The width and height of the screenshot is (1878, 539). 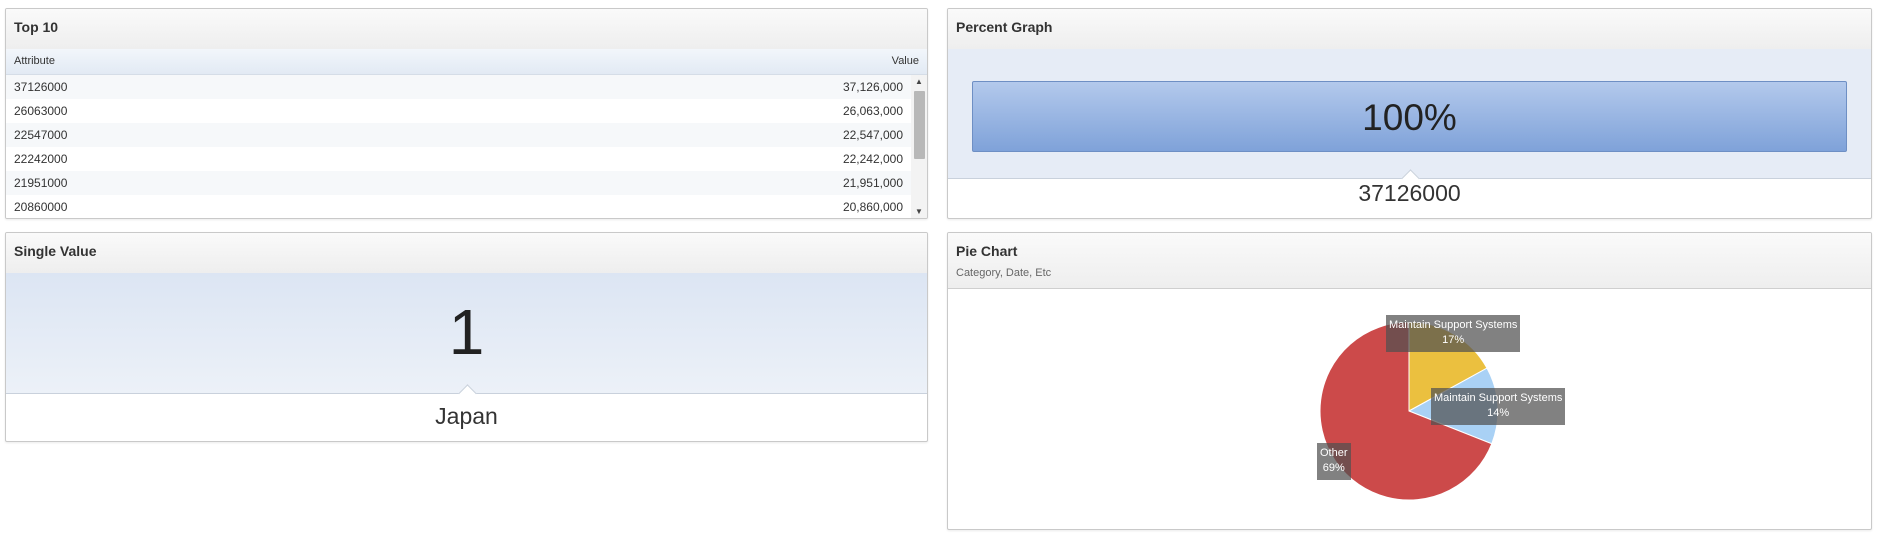 I want to click on row-attribute: 21951000, so click(x=41, y=183).